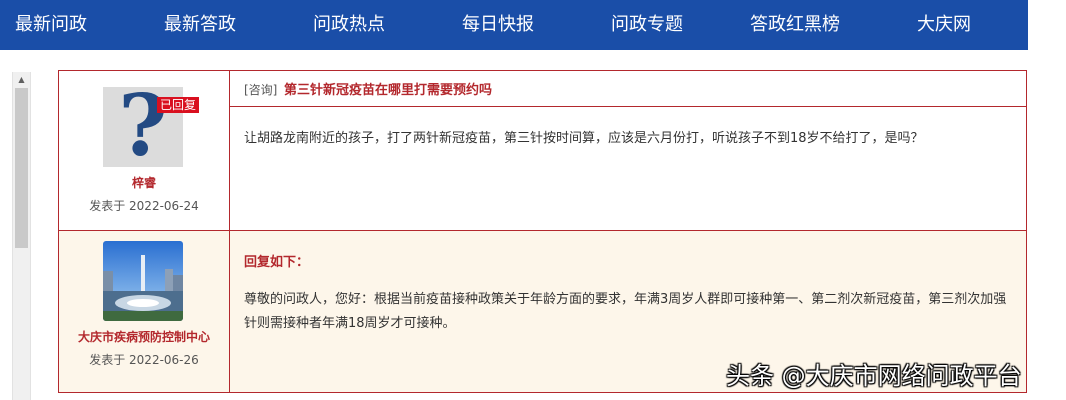  I want to click on reply-author-name: 大庆市疾病预防控制中心, so click(144, 336).